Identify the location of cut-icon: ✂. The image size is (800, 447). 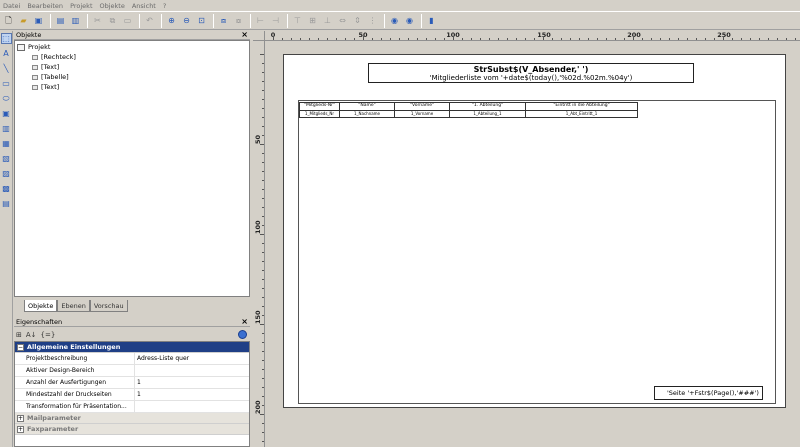
(97, 20).